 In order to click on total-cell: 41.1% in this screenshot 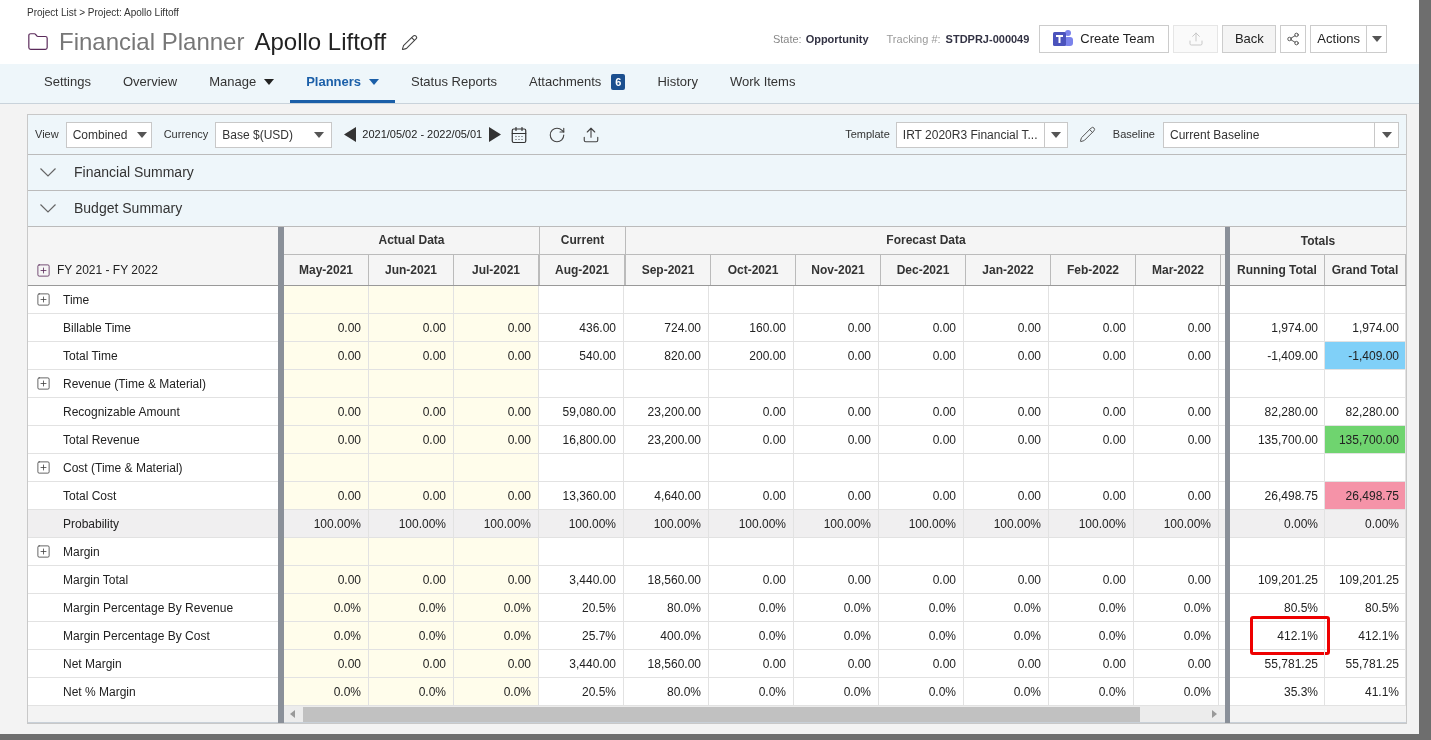, I will do `click(1365, 691)`.